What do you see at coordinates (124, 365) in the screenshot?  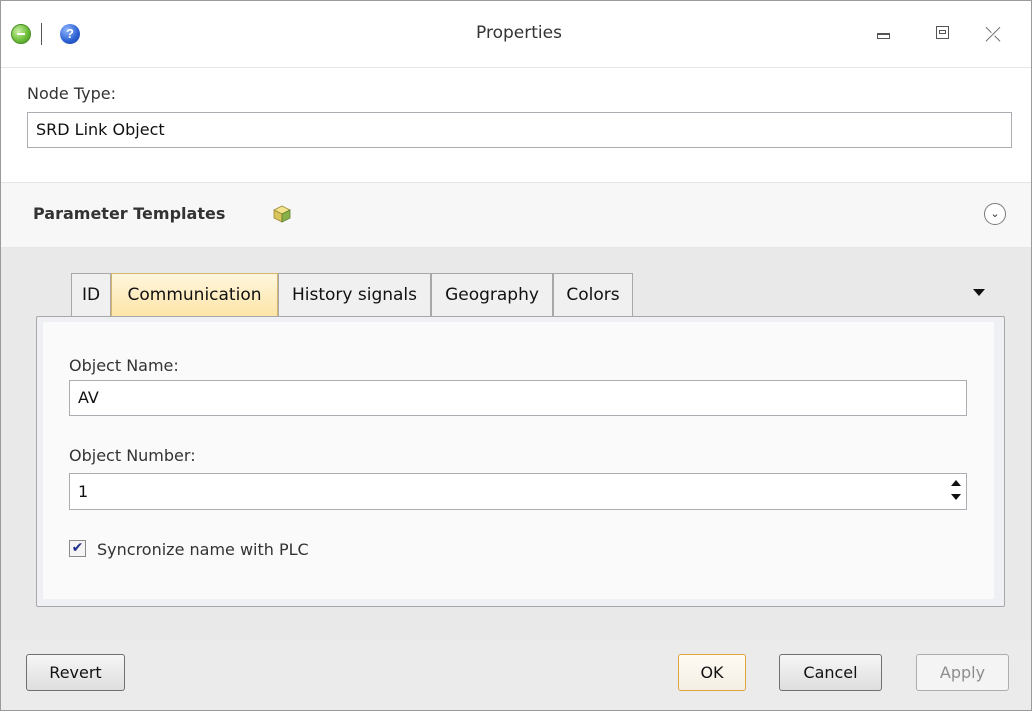 I see `object-name-label: Object Name:` at bounding box center [124, 365].